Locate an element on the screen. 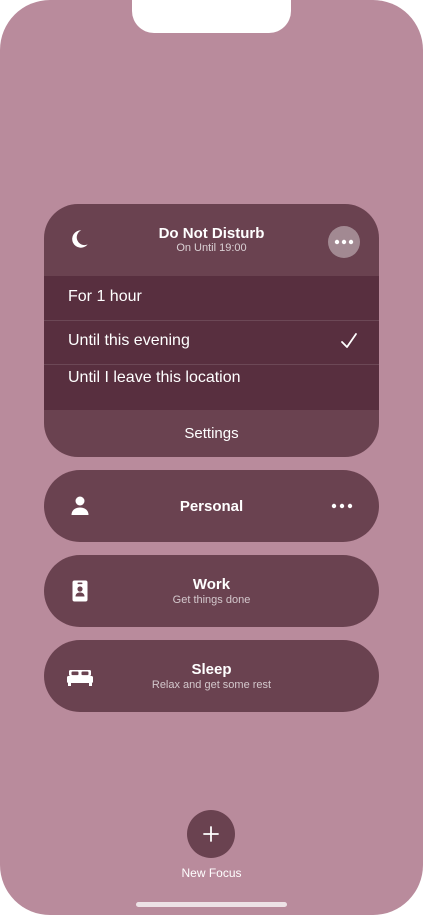  option-label: Until this evening is located at coordinates (129, 340).